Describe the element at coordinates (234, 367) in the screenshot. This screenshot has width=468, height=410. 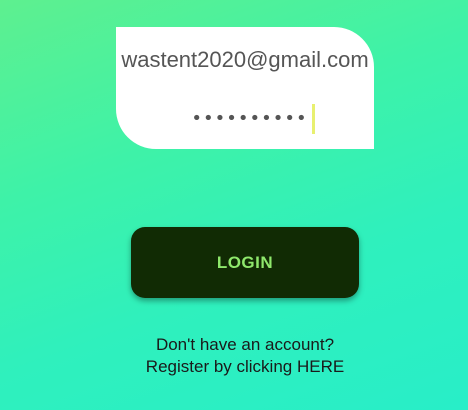
I see `register-link: Register by clicking HERE` at that location.